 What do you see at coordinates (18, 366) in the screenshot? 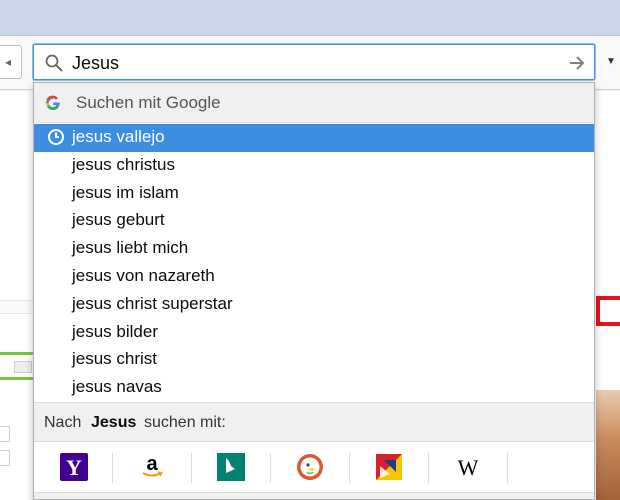
I see `page-fragment-green` at bounding box center [18, 366].